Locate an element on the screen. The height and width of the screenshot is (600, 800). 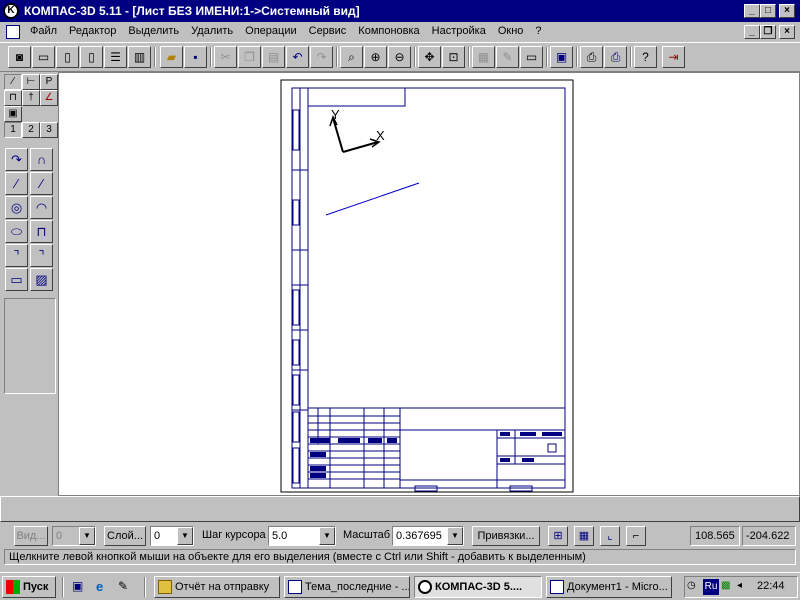
tab-3: 3 is located at coordinates (49, 130).